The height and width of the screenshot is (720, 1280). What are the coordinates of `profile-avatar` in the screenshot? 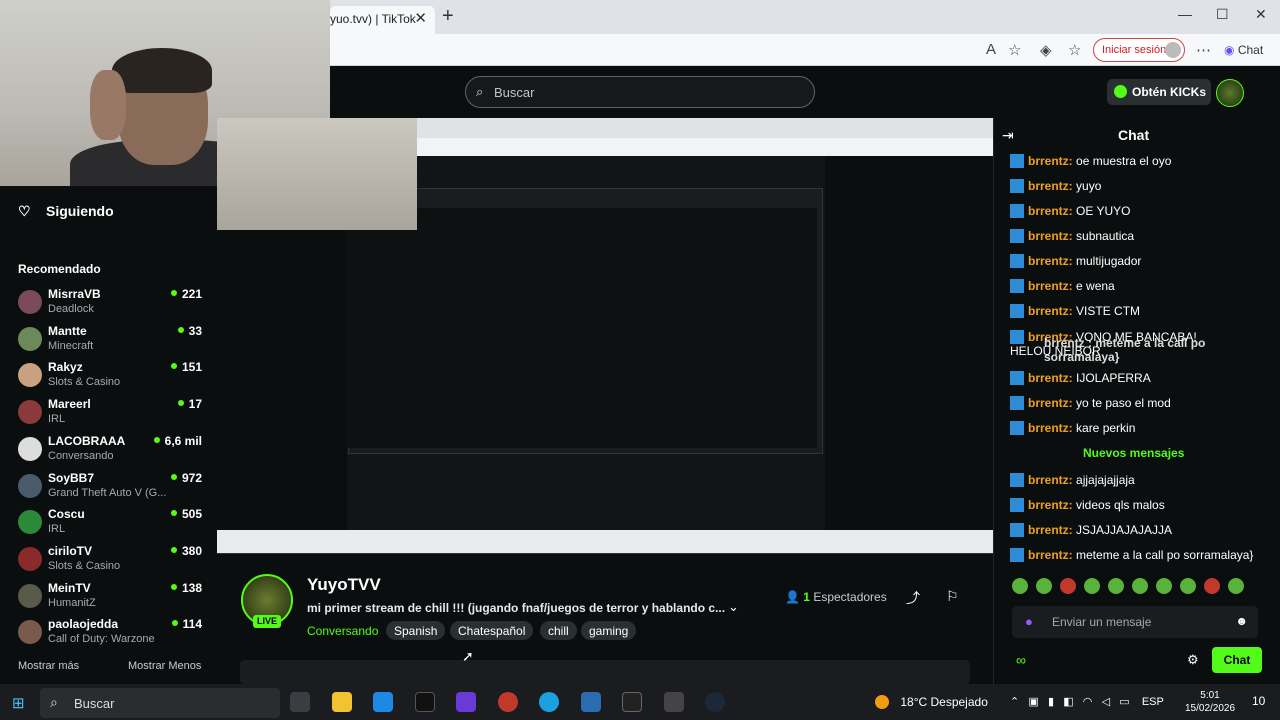 It's located at (1230, 93).